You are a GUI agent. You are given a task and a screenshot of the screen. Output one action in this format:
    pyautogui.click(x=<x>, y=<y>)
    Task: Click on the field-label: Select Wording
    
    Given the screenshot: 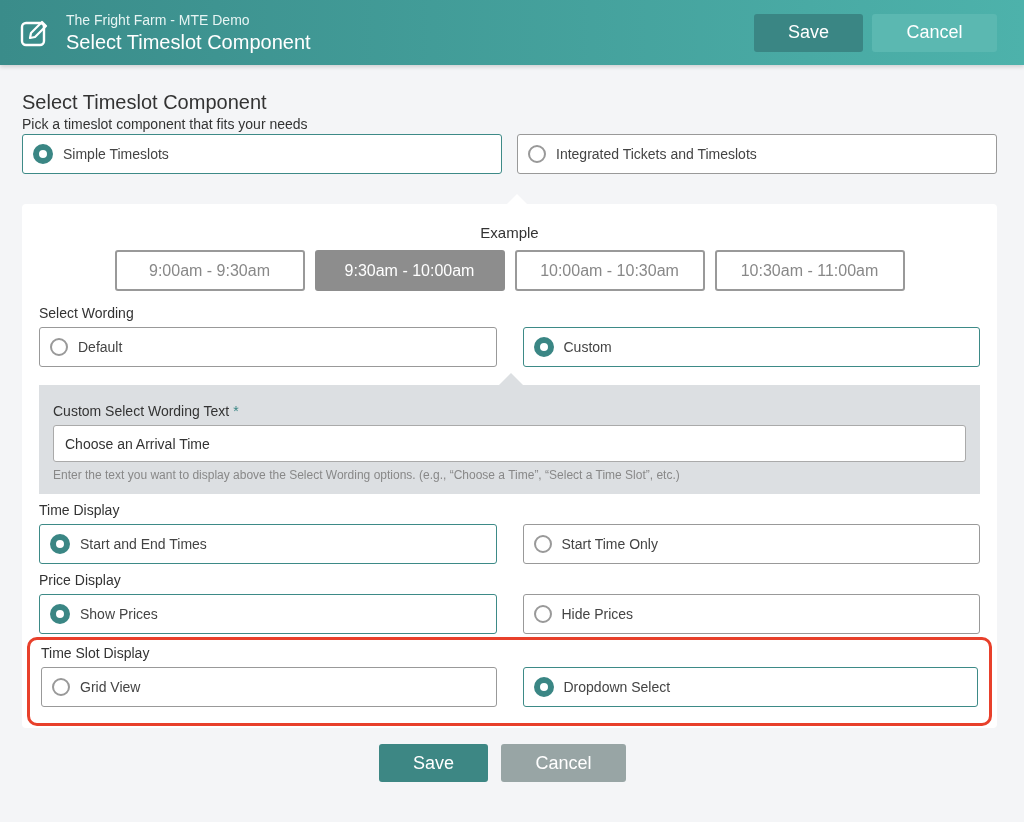 What is the action you would take?
    pyautogui.click(x=87, y=313)
    